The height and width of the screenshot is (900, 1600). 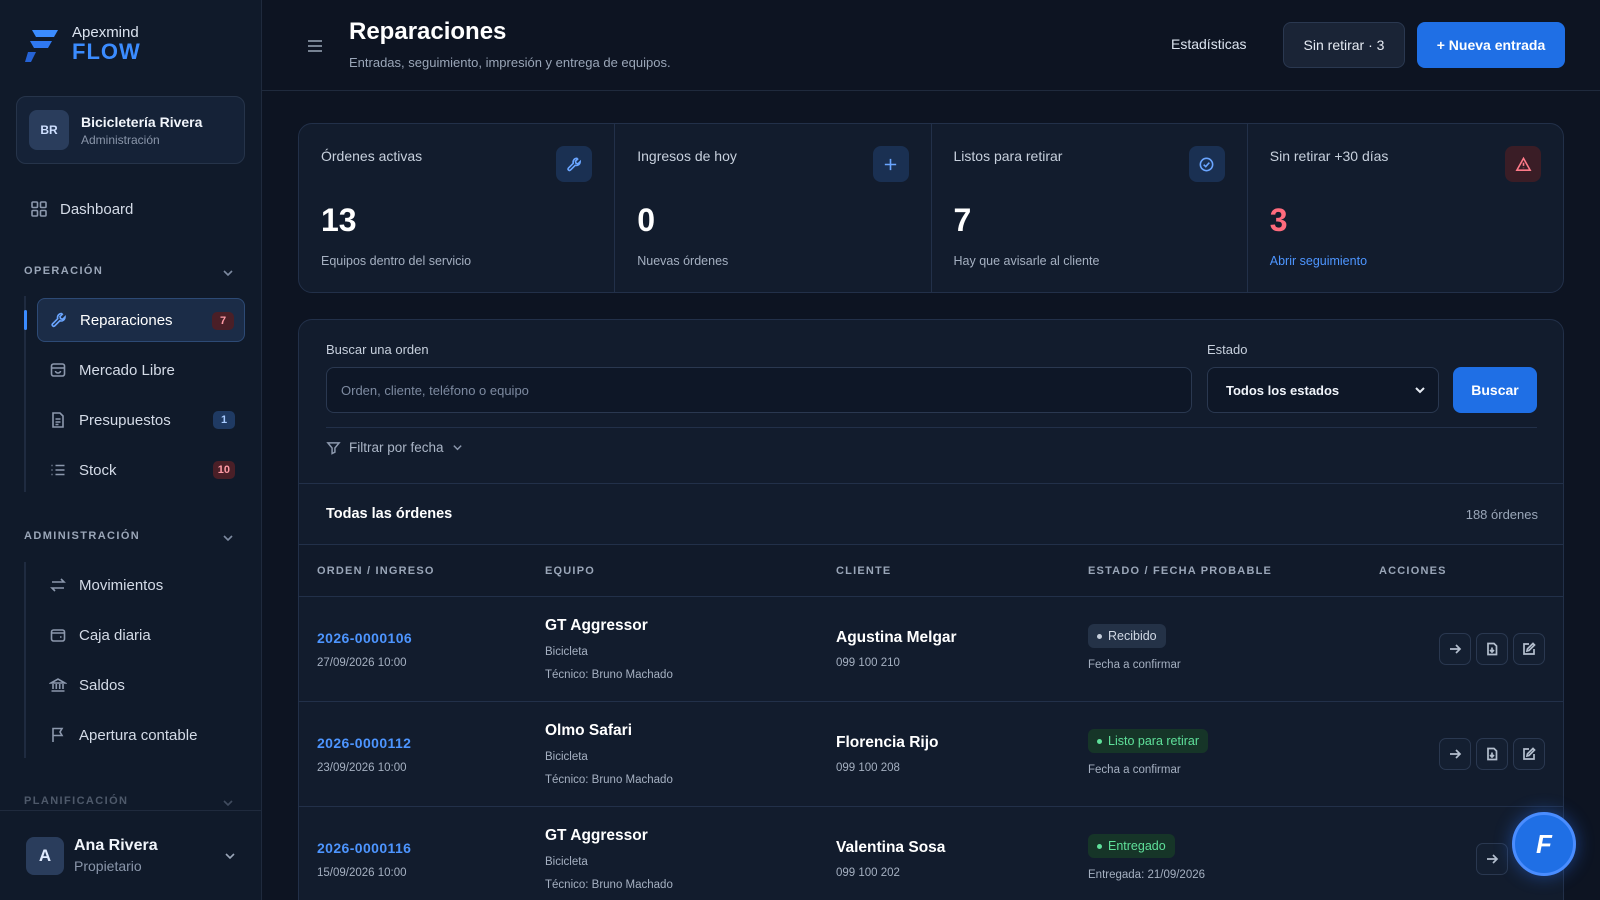 I want to click on flag-icon, so click(x=58, y=734).